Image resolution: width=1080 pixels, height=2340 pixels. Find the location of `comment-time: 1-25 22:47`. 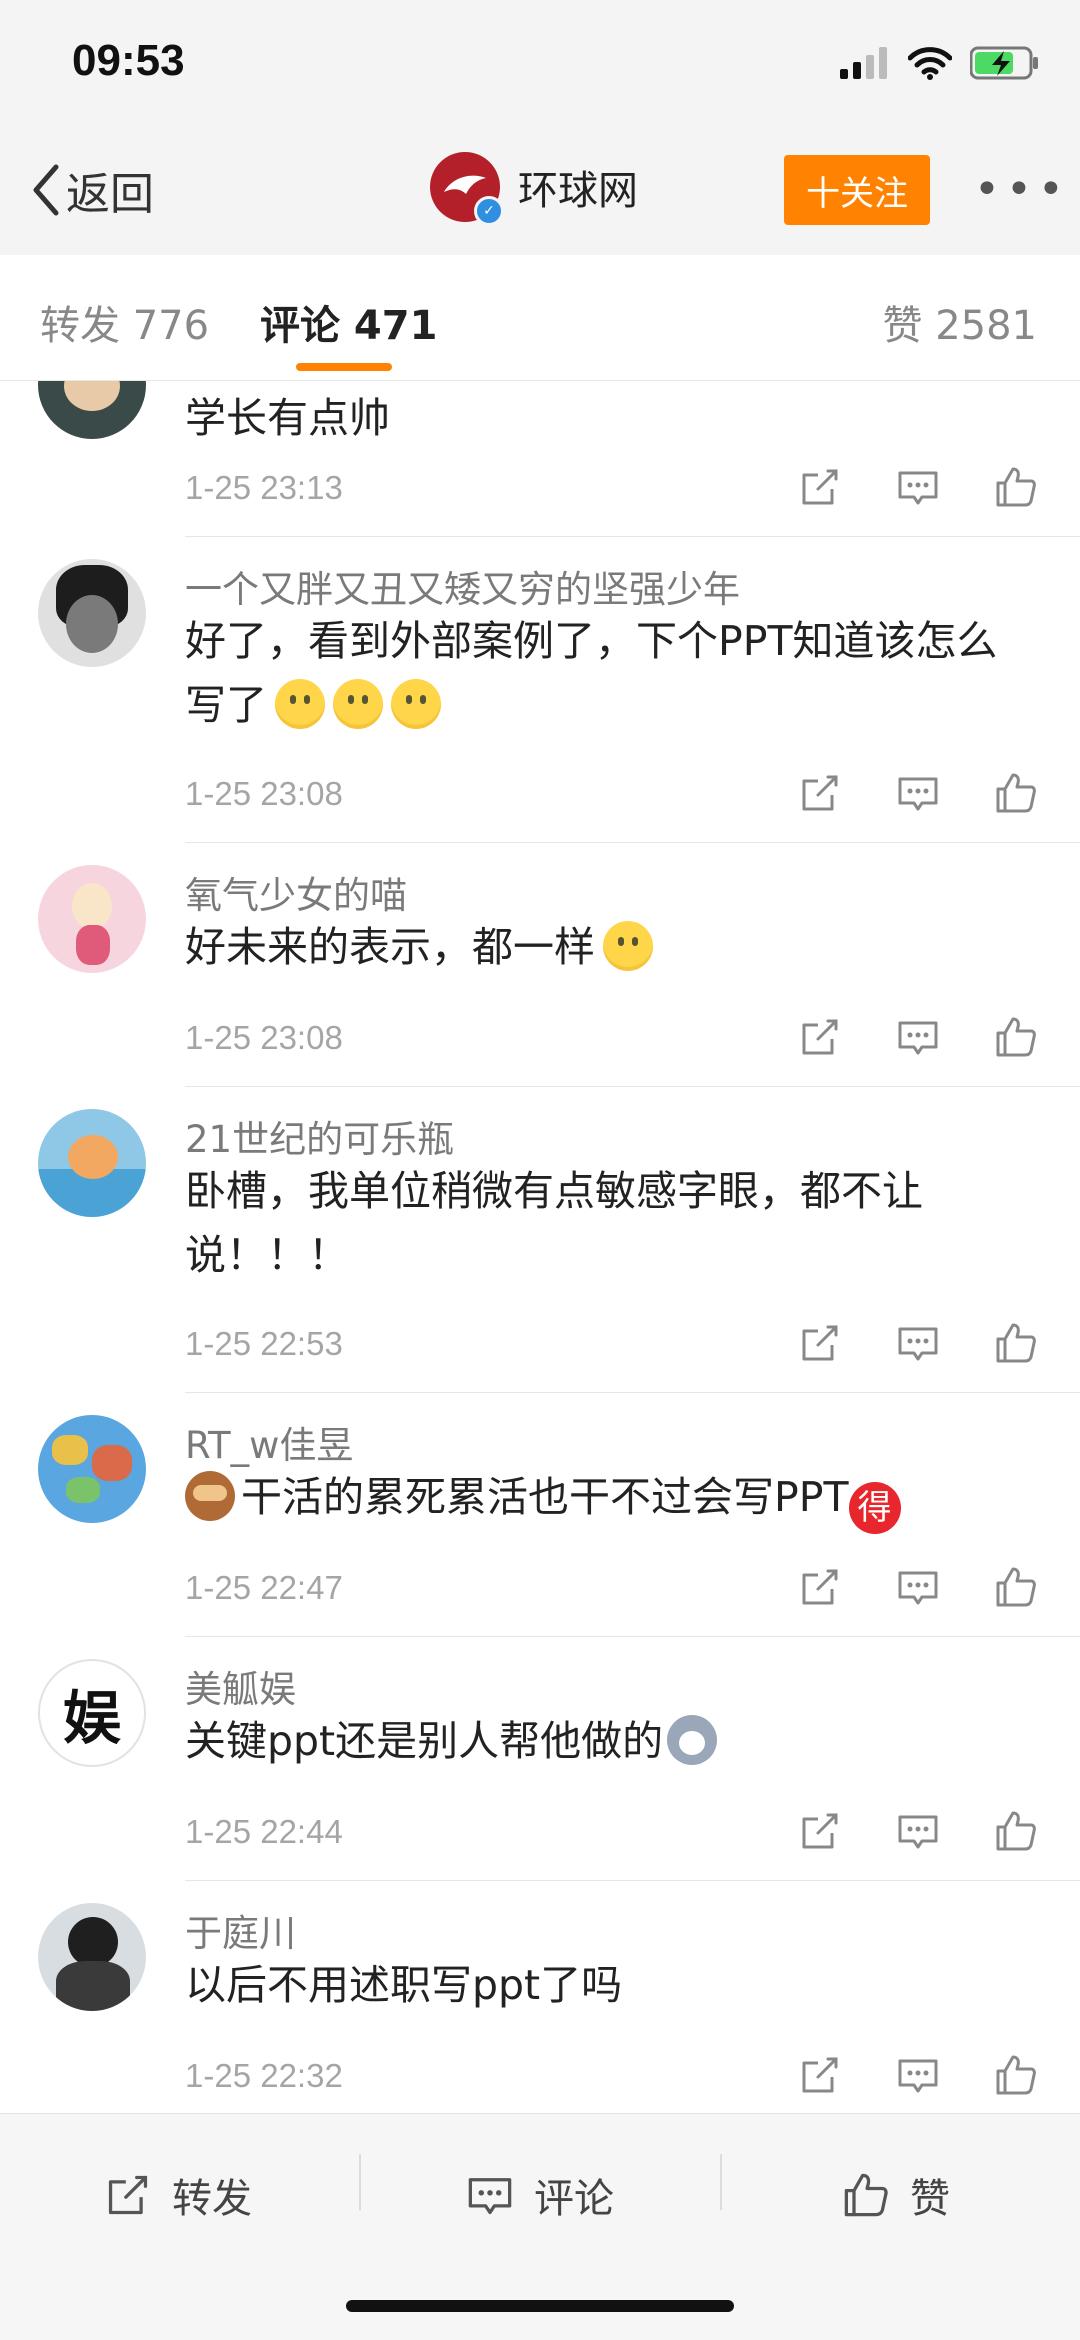

comment-time: 1-25 22:47 is located at coordinates (264, 1587).